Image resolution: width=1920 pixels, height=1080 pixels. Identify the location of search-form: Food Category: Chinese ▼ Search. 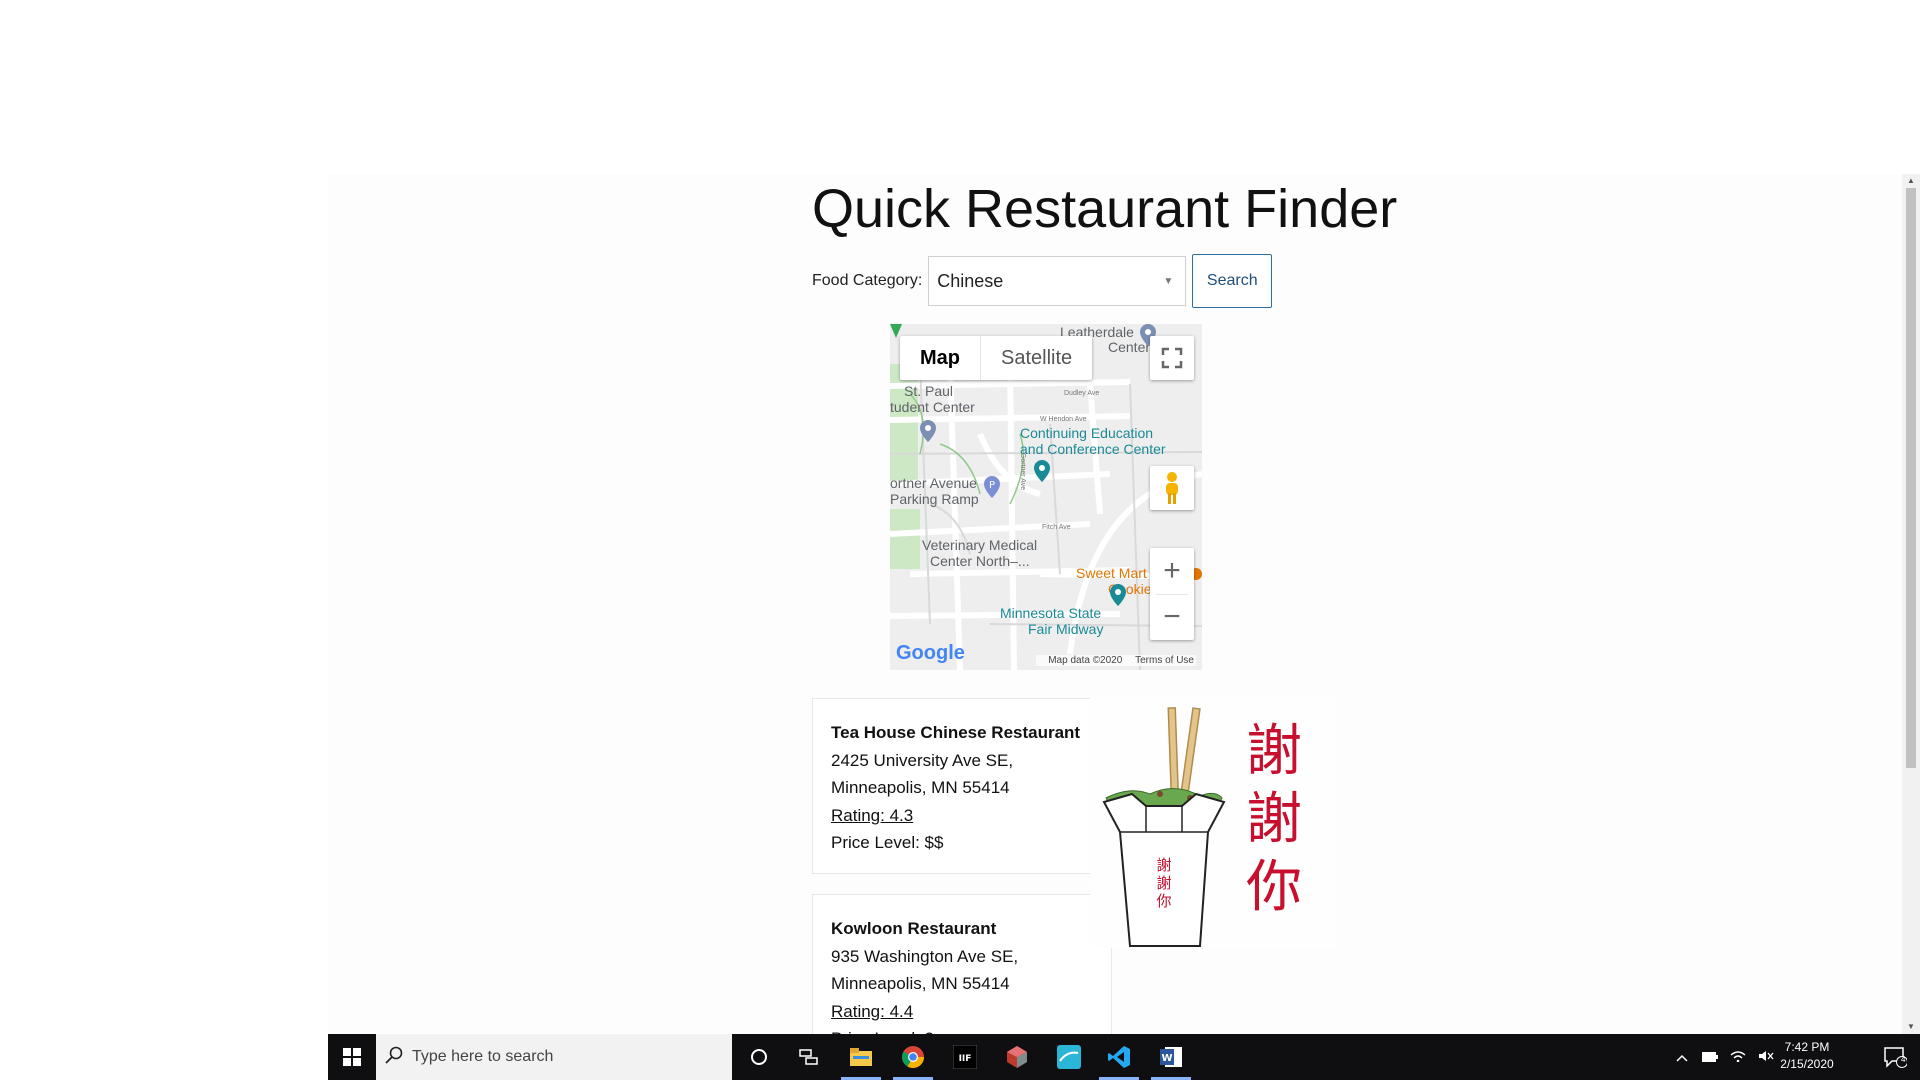
(1042, 281).